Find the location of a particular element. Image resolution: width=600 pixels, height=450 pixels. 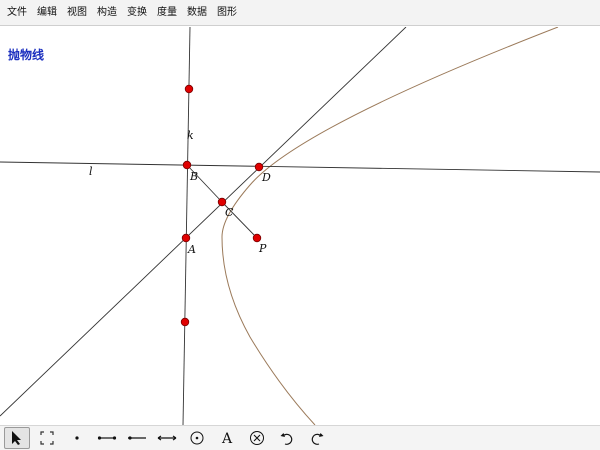

label-a: A is located at coordinates (191, 249).